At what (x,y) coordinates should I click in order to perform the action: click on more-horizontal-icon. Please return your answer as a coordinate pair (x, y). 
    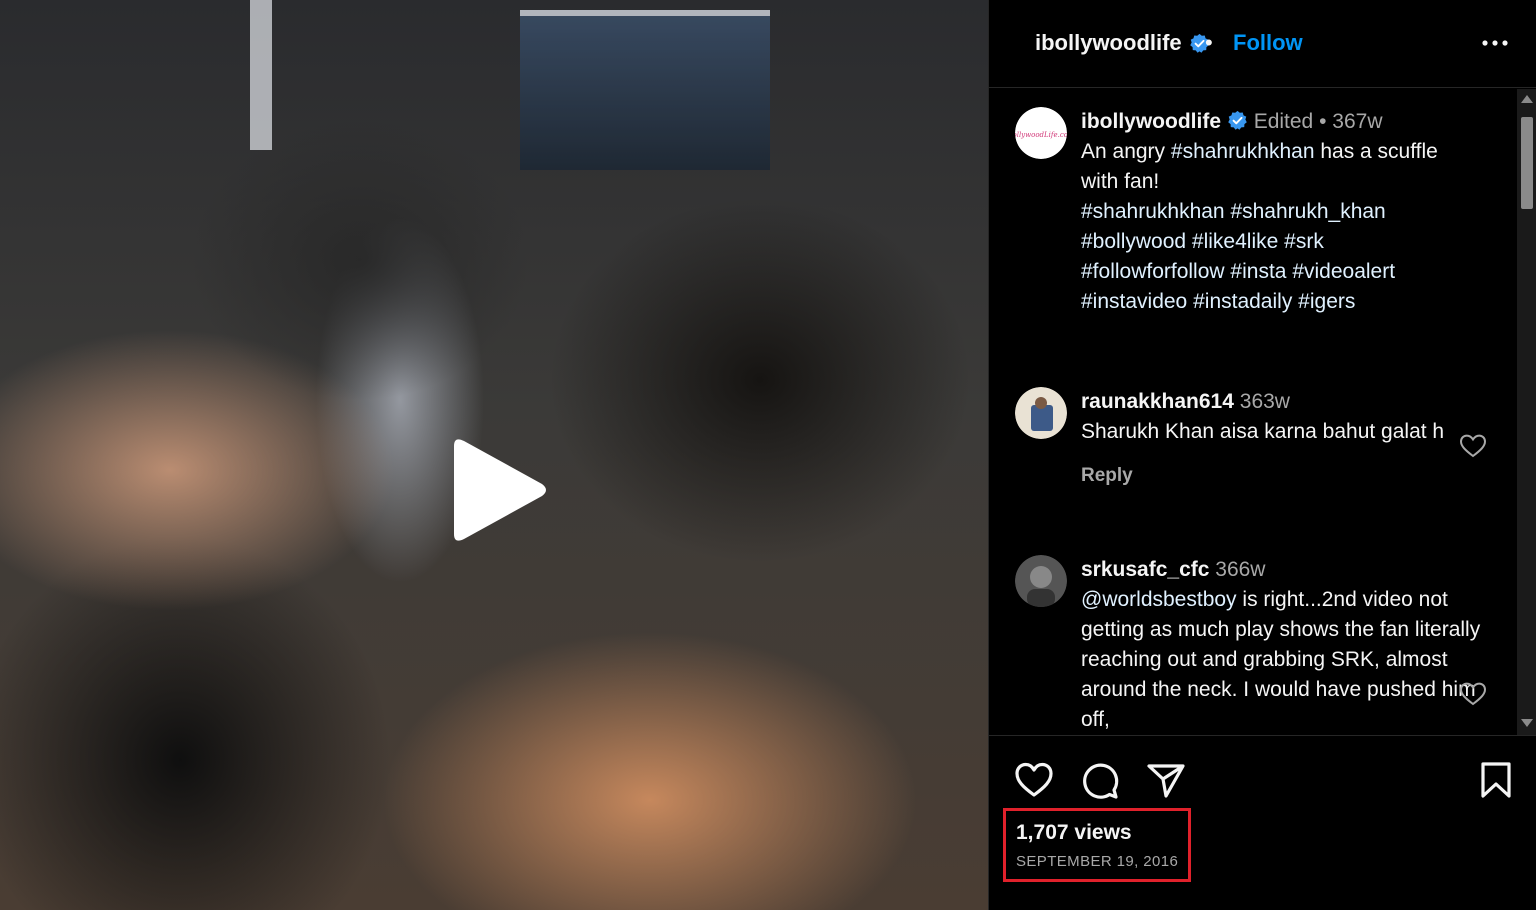
    Looking at the image, I should click on (1495, 43).